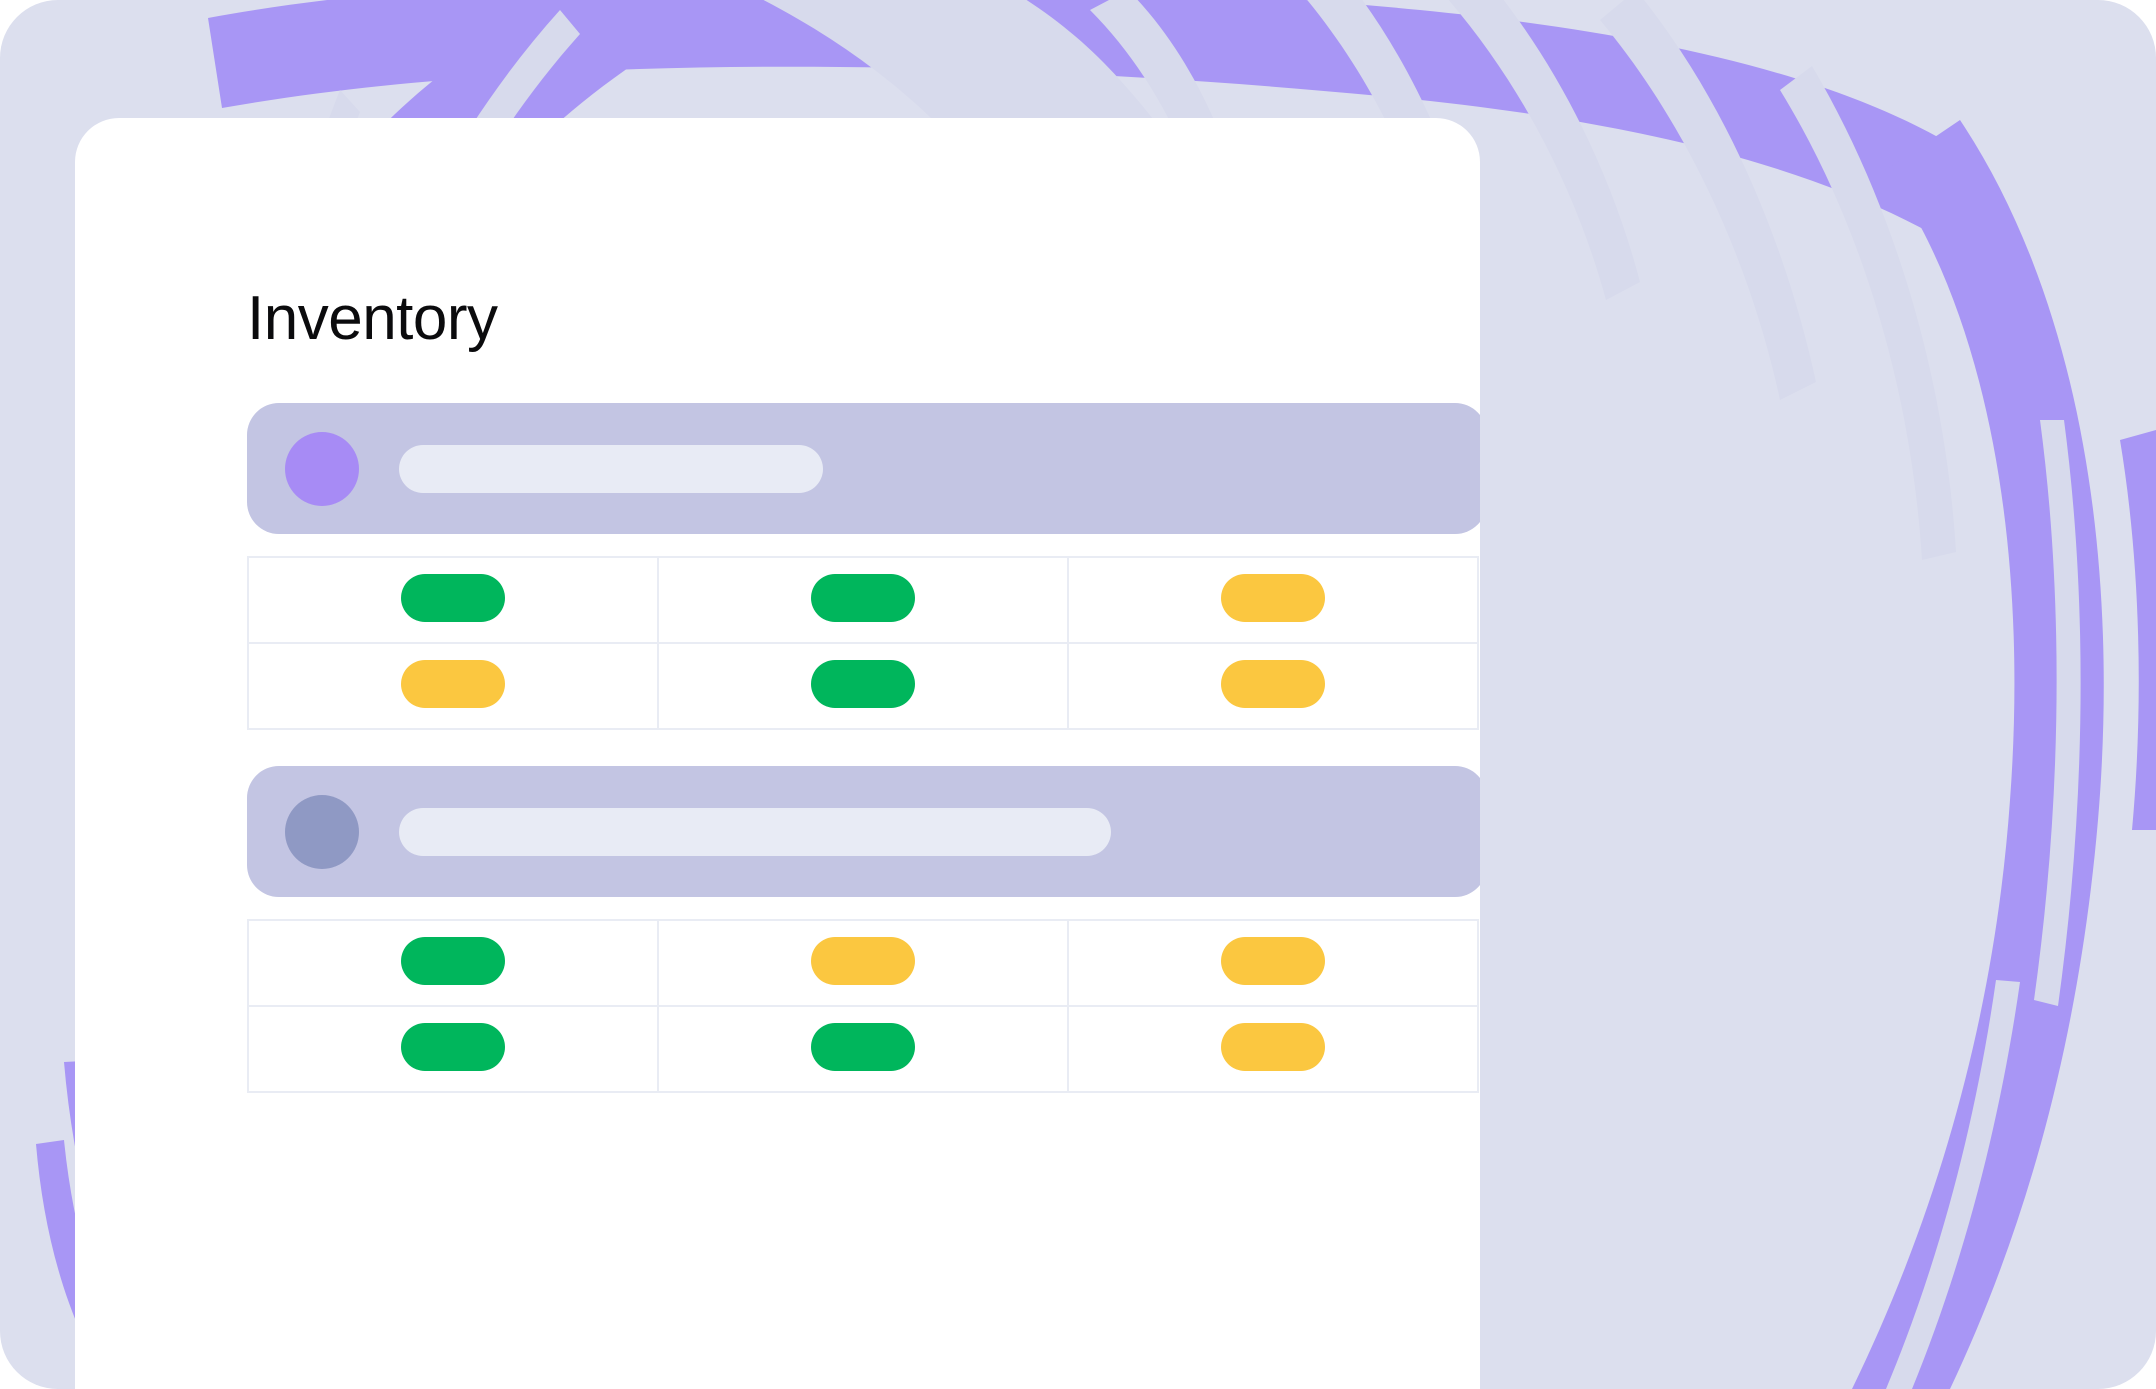 The image size is (2156, 1389). Describe the element at coordinates (1978, 754) in the screenshot. I see `brush-stroke-right` at that location.